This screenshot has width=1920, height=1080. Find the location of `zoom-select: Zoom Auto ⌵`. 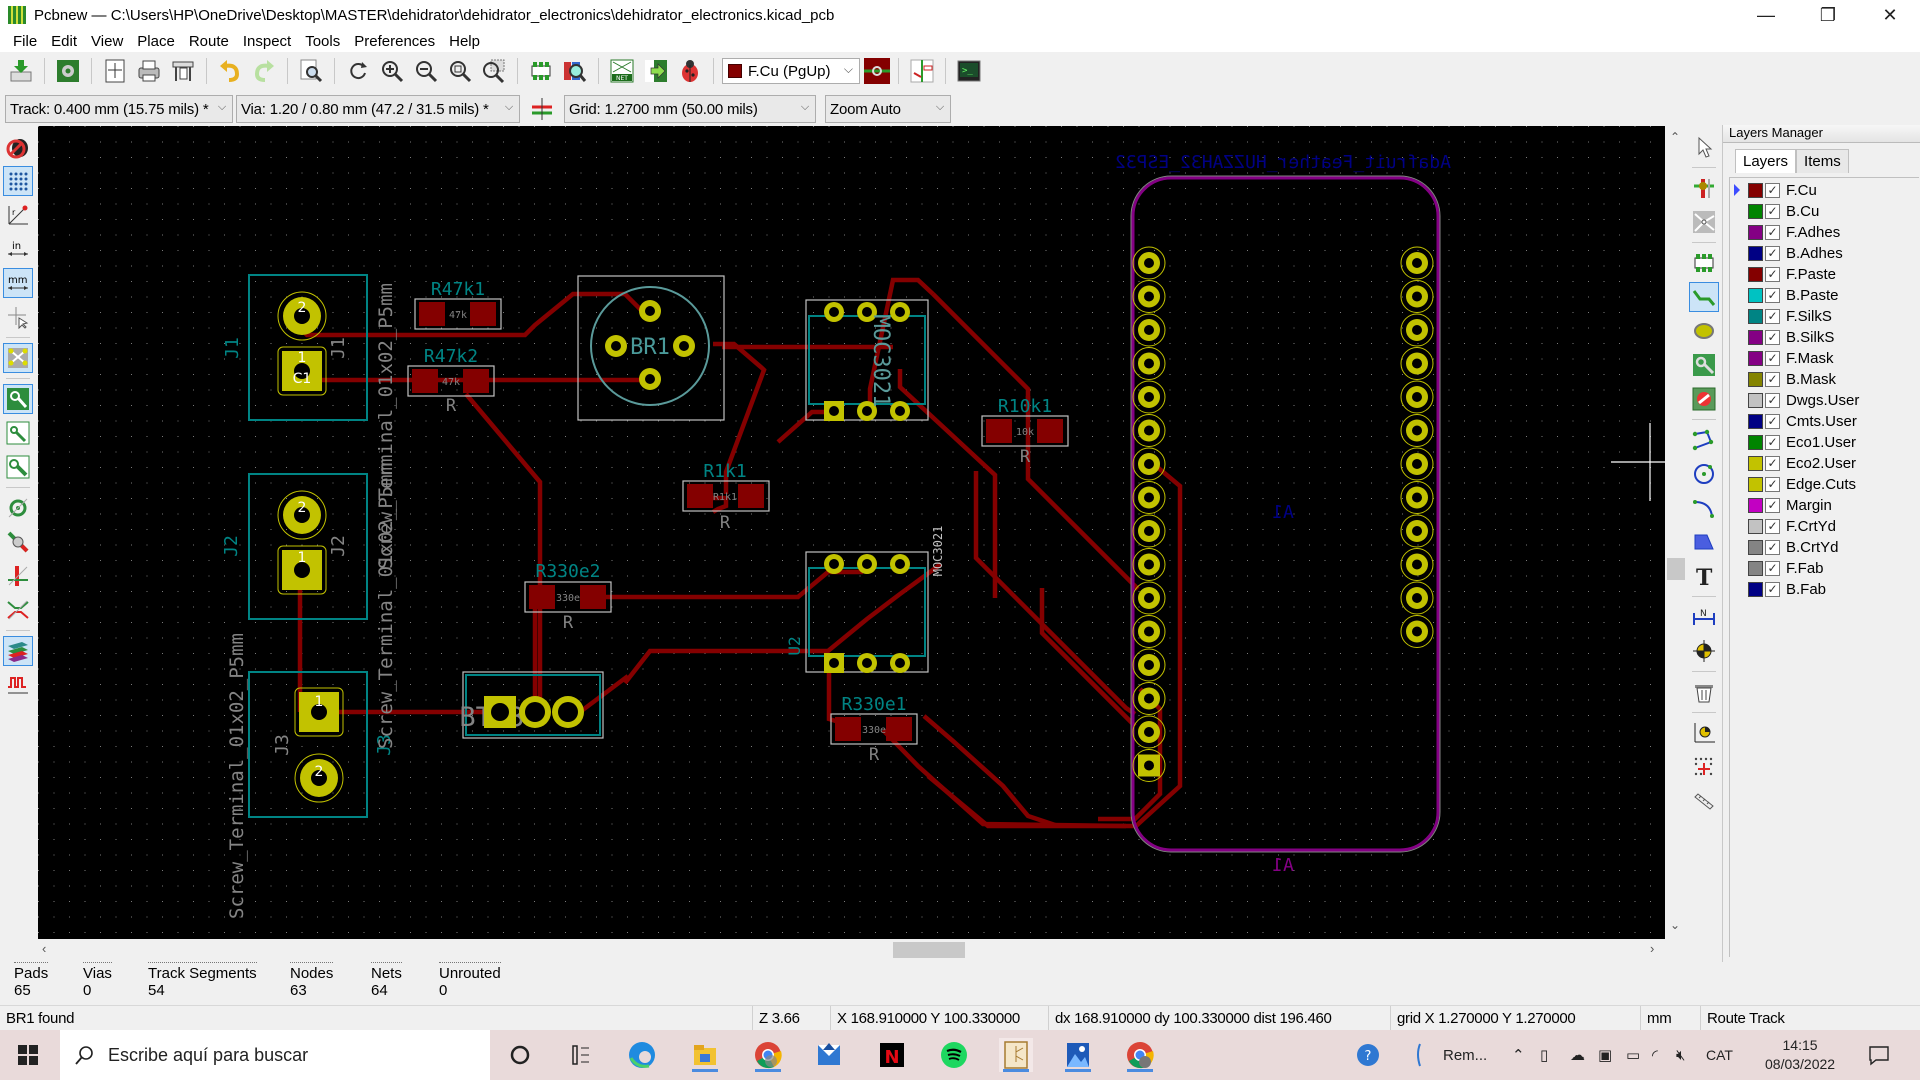

zoom-select: Zoom Auto ⌵ is located at coordinates (888, 109).